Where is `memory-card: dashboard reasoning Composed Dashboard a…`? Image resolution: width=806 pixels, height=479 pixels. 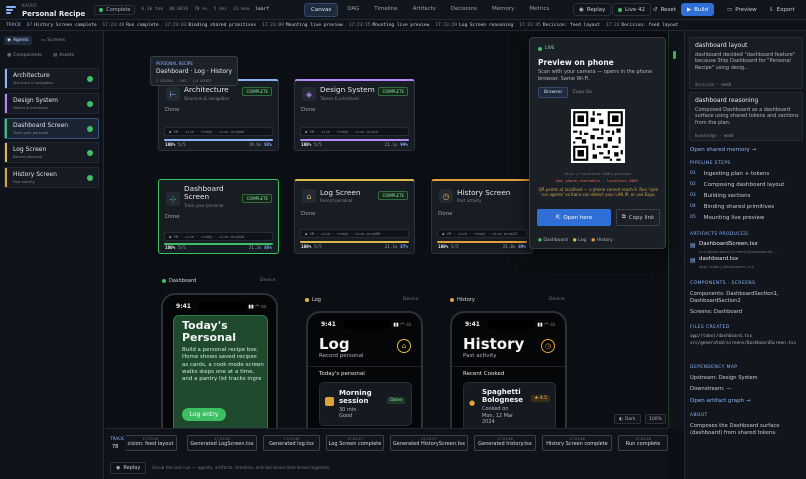
memory-card: dashboard reasoning Composed Dashboard a… is located at coordinates (746, 116).